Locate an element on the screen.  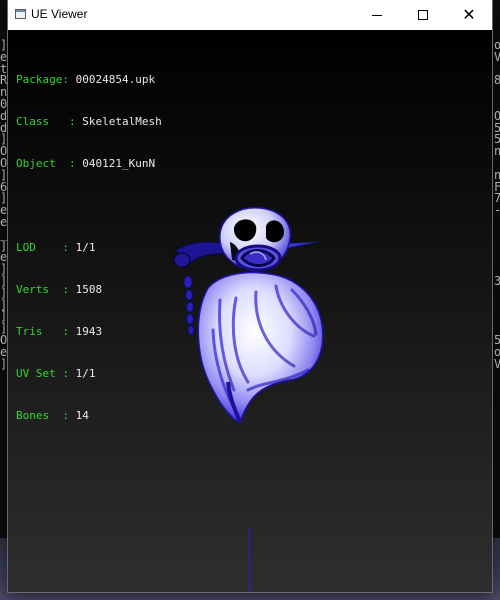
minimize-icon is located at coordinates (377, 15).